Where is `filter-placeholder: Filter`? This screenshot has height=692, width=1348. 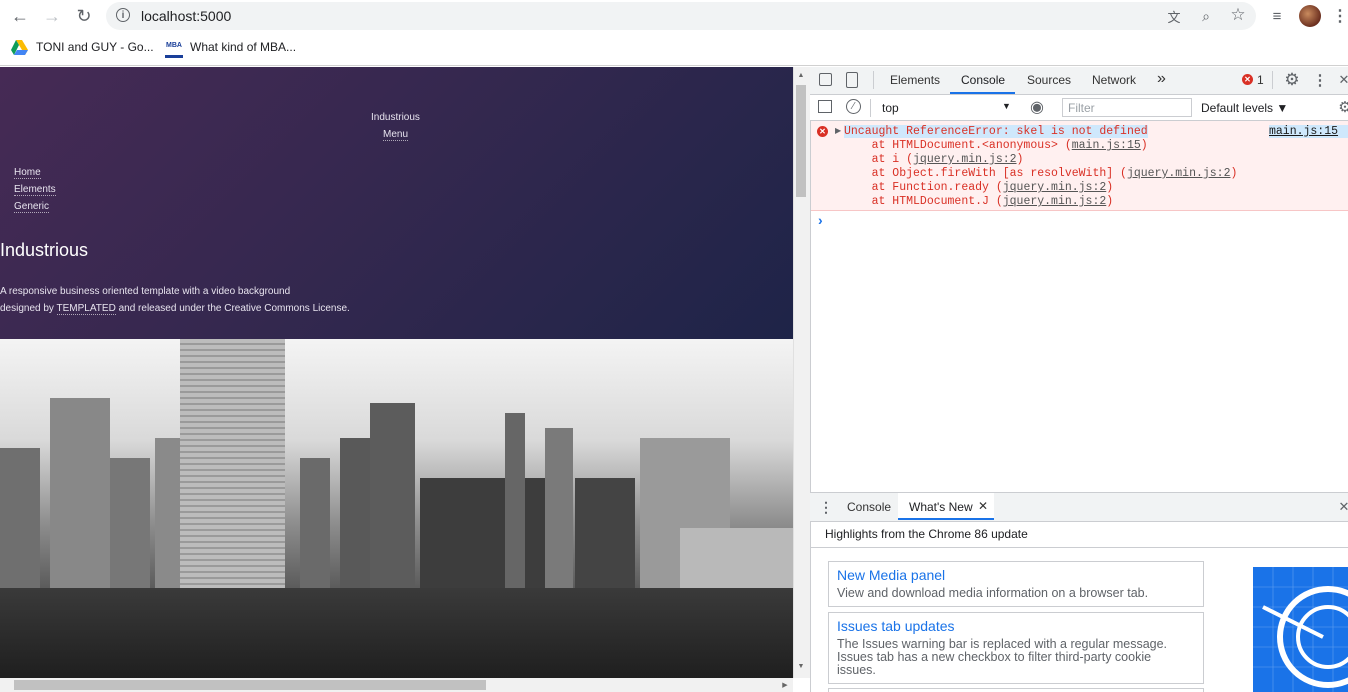
filter-placeholder: Filter is located at coordinates (1081, 108).